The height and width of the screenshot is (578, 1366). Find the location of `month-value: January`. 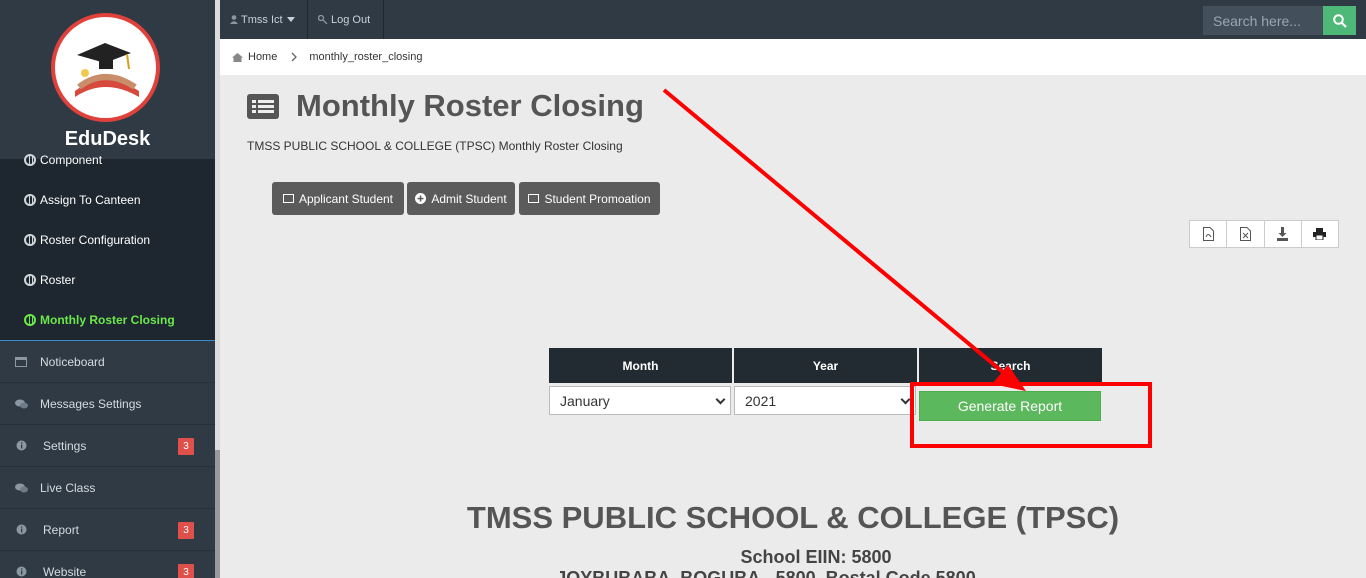

month-value: January is located at coordinates (585, 400).